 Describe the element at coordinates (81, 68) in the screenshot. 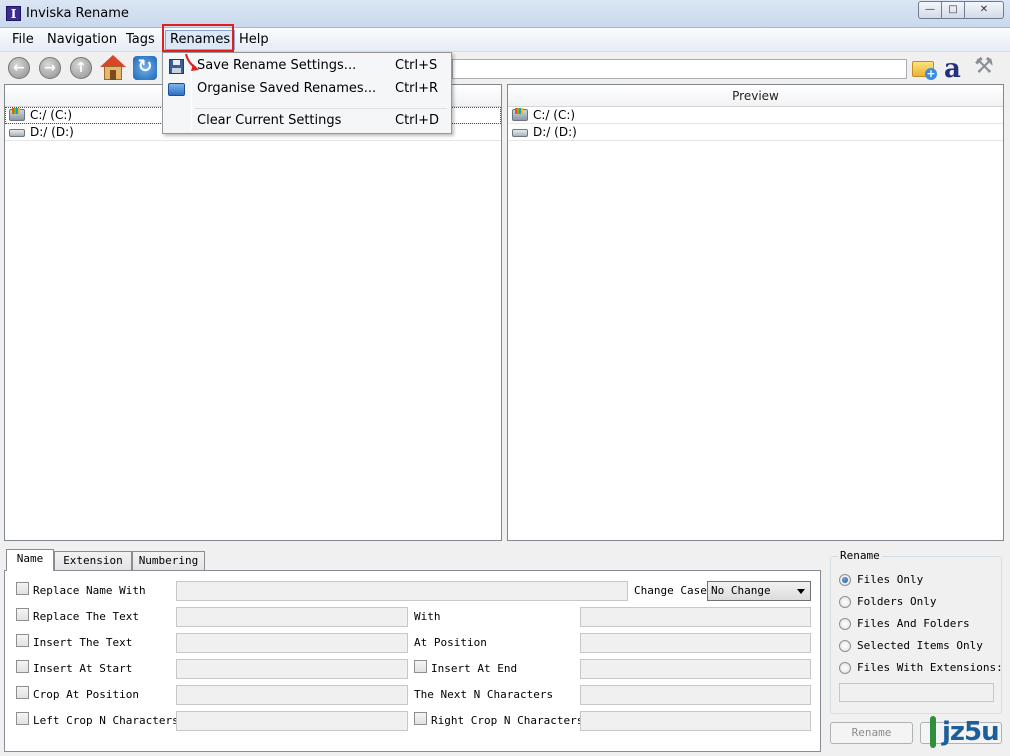

I see `up-icon: ↑` at that location.